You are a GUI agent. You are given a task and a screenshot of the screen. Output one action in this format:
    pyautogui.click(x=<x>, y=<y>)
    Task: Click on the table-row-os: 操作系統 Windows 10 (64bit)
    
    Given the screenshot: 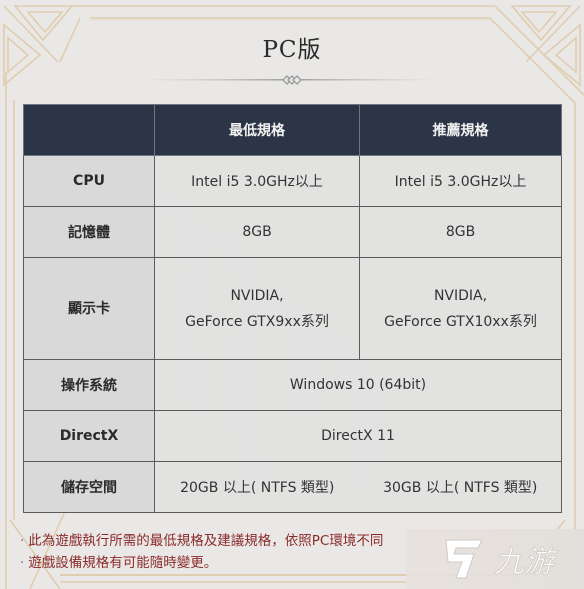 What is the action you would take?
    pyautogui.click(x=292, y=385)
    